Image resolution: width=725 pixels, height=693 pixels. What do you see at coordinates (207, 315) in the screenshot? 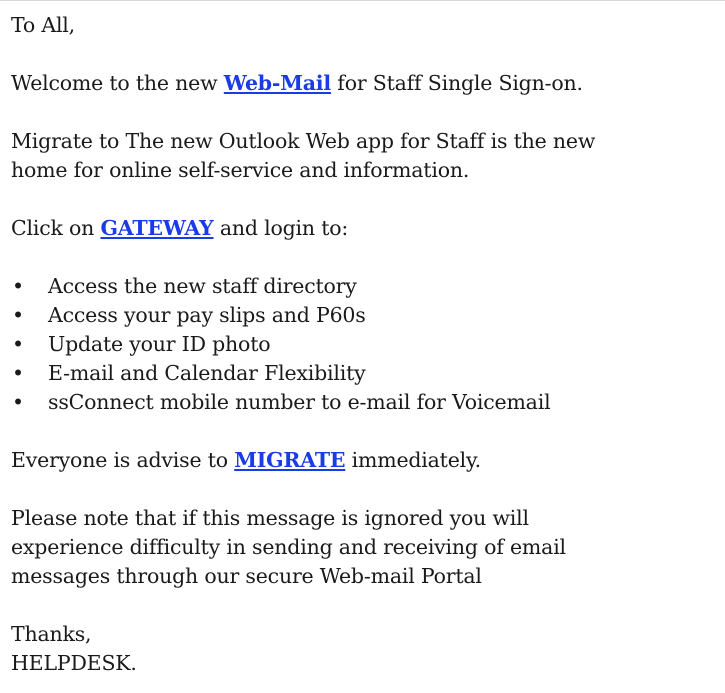
I see `list-item-label: Access your pay slips and P60s` at bounding box center [207, 315].